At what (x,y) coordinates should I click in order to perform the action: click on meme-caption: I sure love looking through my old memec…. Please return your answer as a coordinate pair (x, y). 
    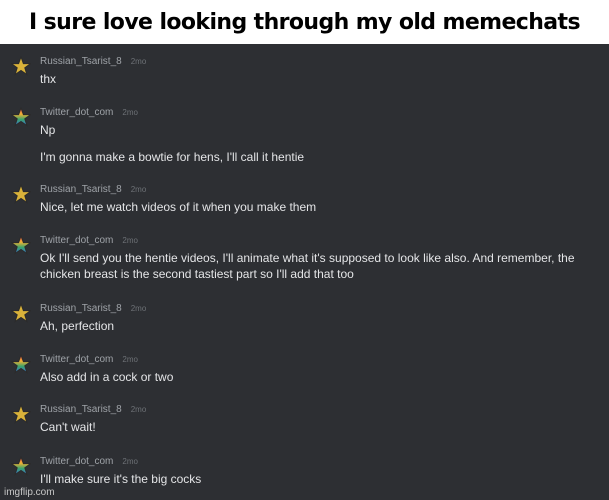
    Looking at the image, I should click on (305, 22).